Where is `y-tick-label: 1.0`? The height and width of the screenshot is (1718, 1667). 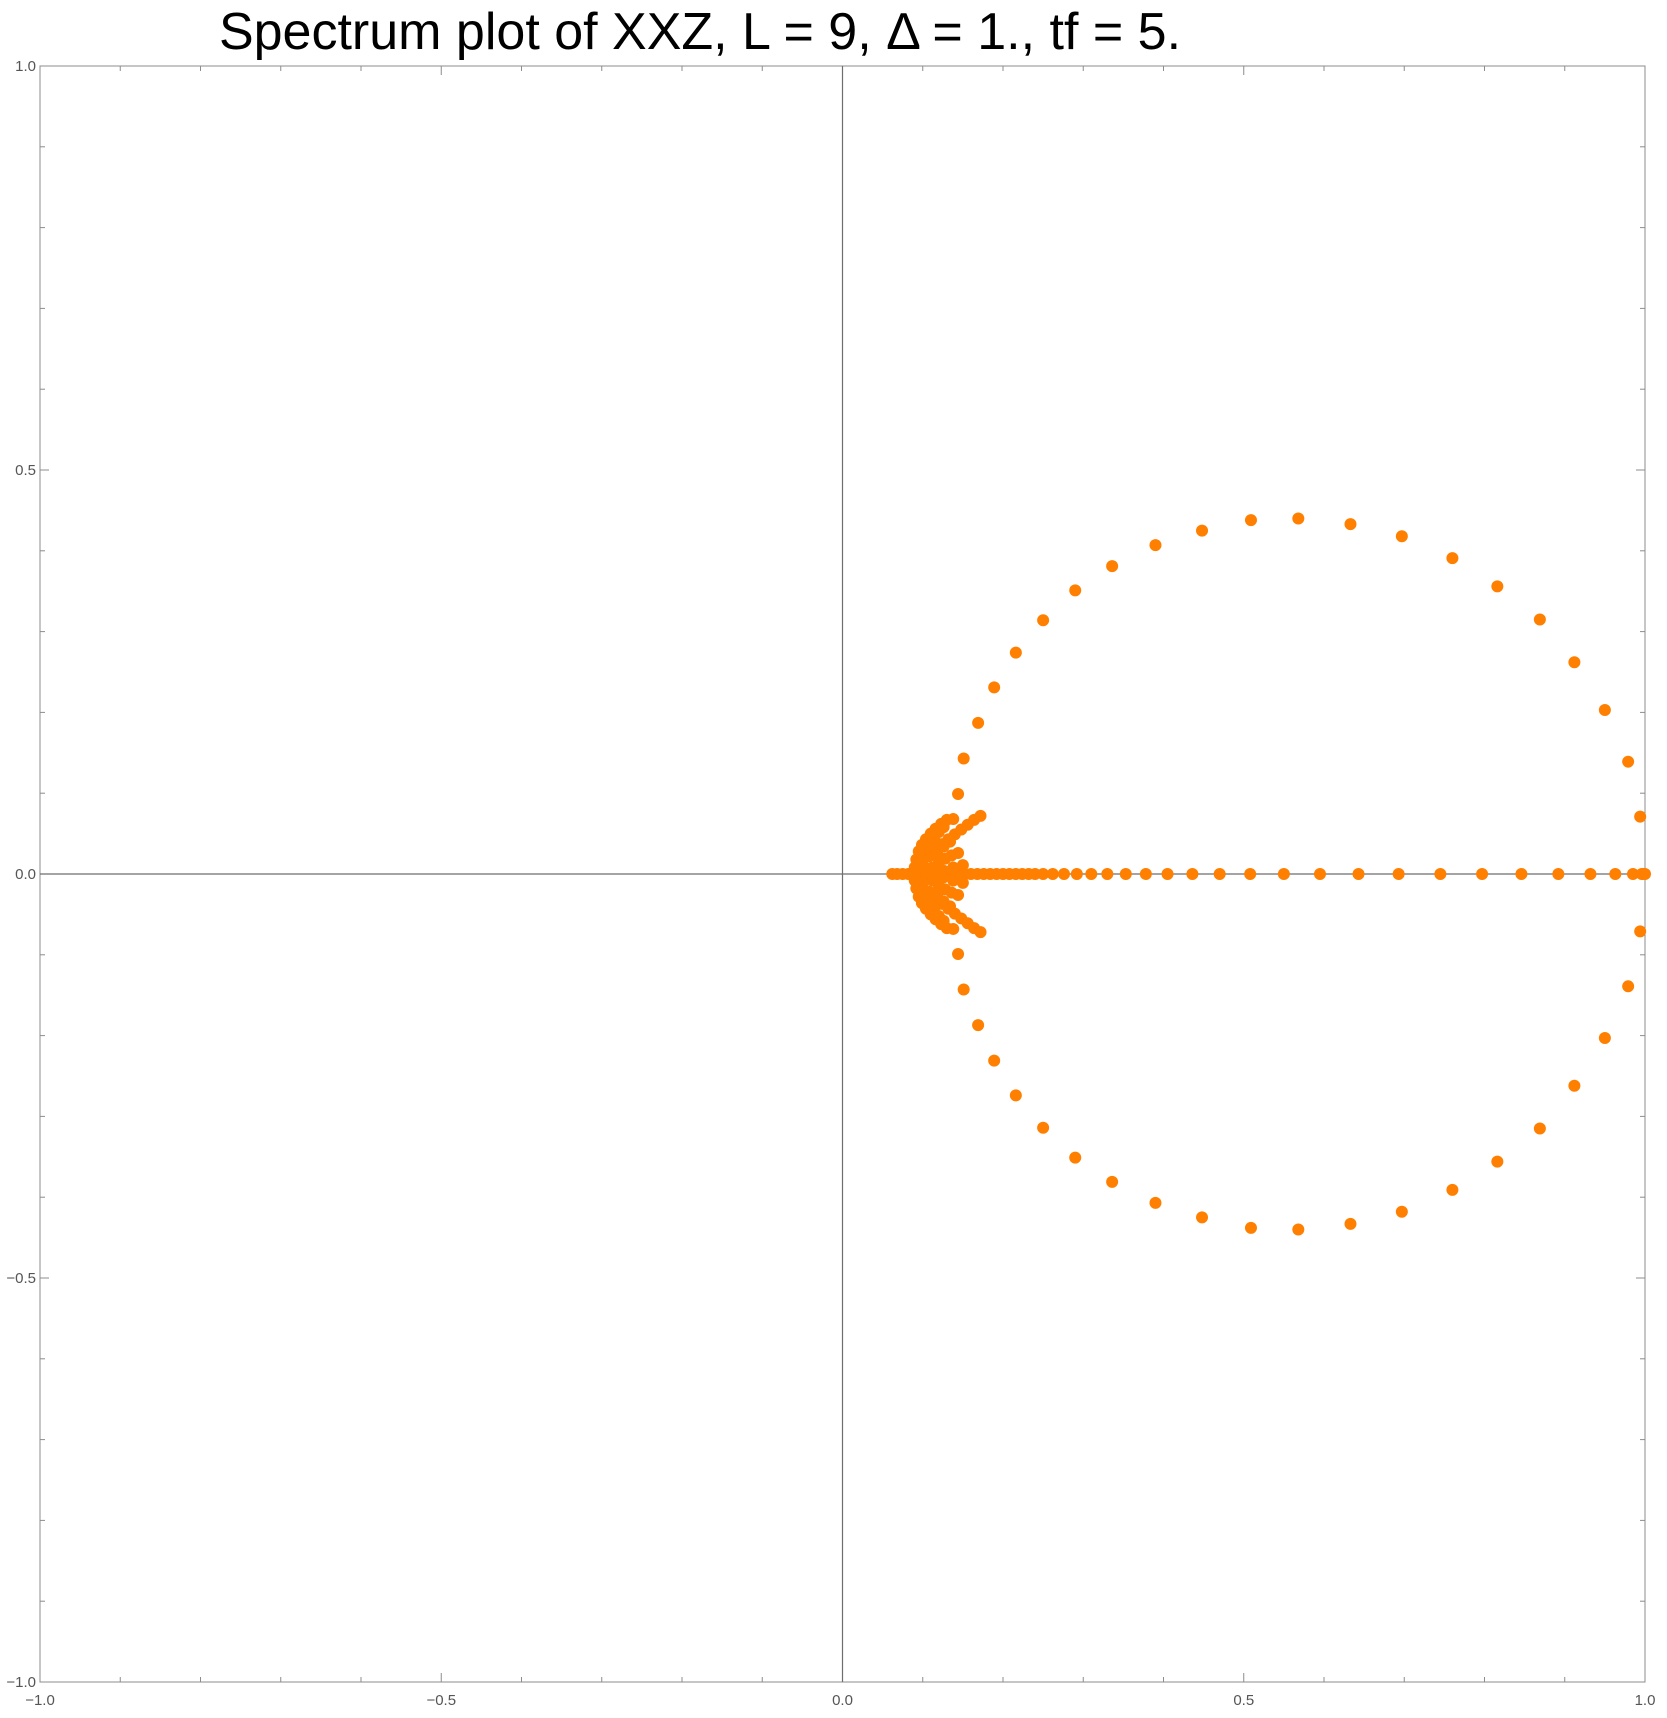 y-tick-label: 1.0 is located at coordinates (25, 66).